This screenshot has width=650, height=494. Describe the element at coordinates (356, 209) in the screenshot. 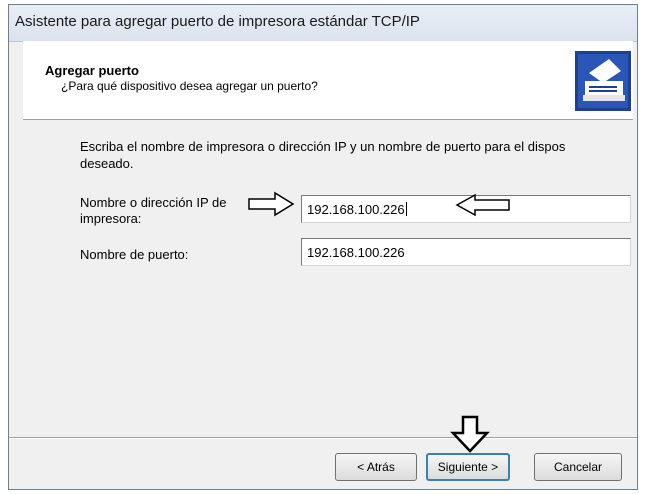

I see `printer-name-value: 192.168.100.226` at that location.